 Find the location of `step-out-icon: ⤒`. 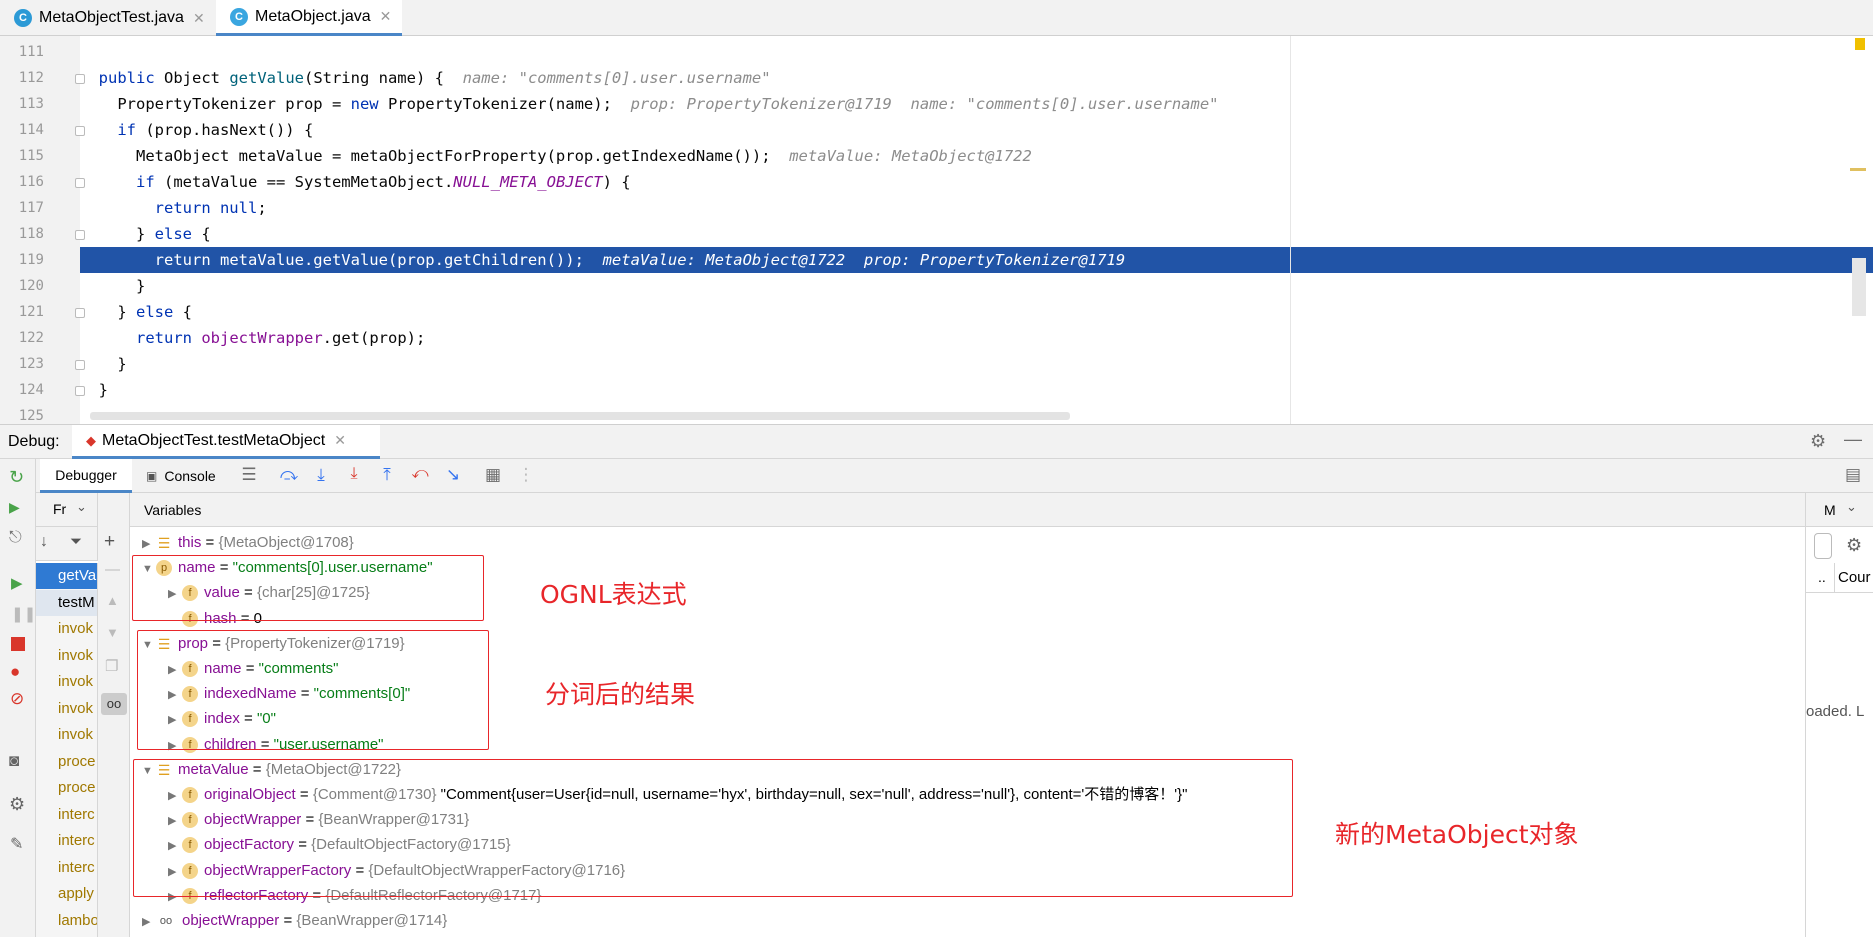

step-out-icon: ⤒ is located at coordinates (387, 475).